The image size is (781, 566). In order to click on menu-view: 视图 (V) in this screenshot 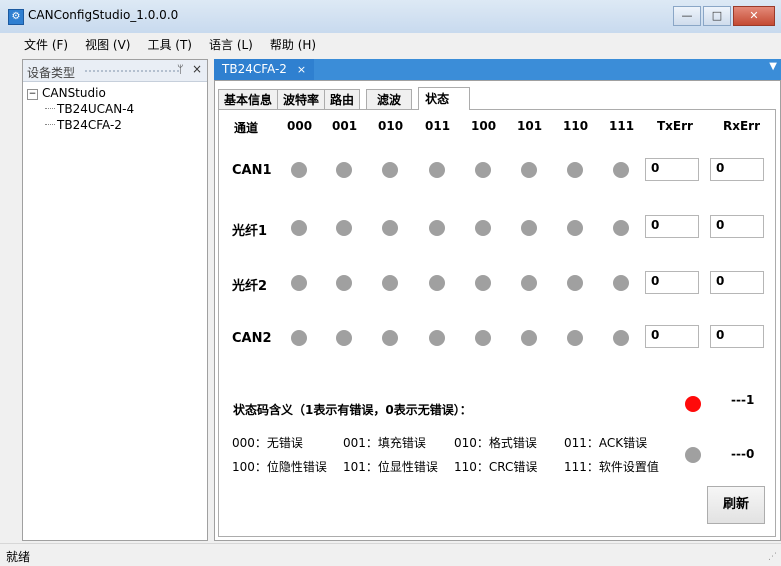, I will do `click(108, 44)`.